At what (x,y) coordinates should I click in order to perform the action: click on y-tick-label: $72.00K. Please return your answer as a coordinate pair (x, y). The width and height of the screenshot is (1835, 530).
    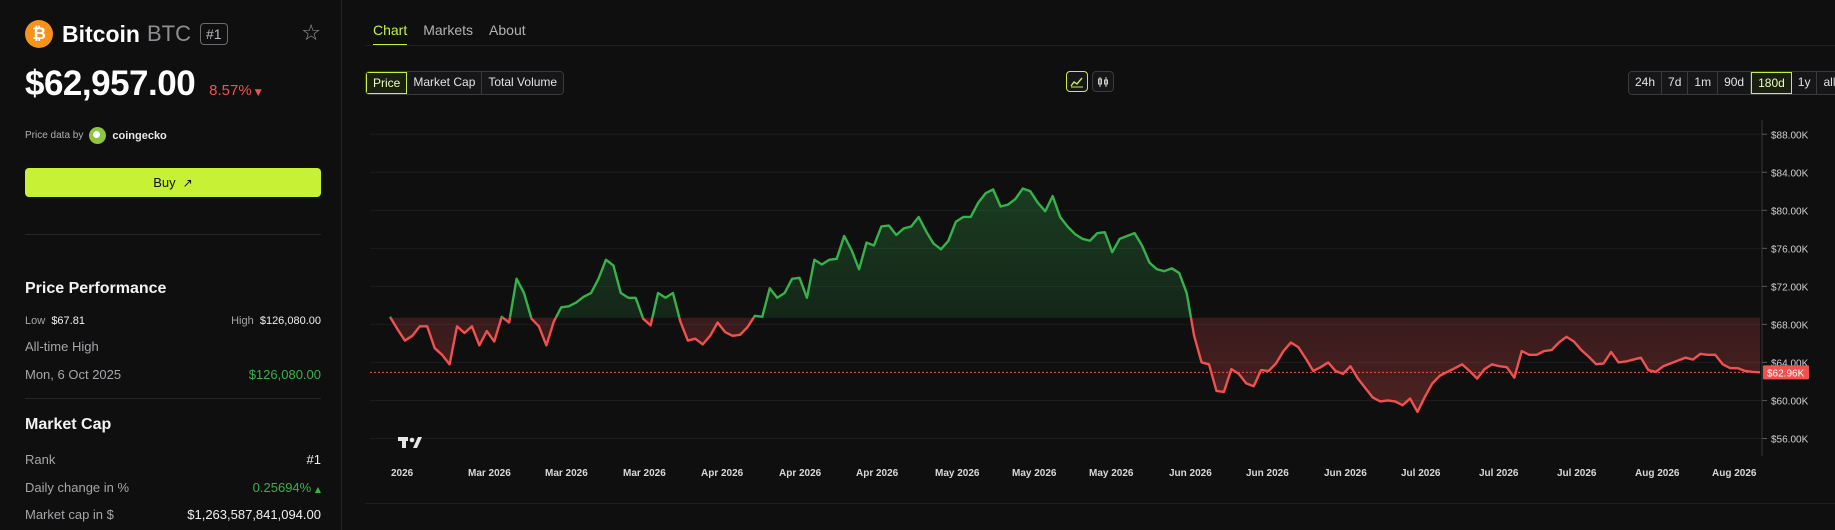
    Looking at the image, I should click on (1790, 287).